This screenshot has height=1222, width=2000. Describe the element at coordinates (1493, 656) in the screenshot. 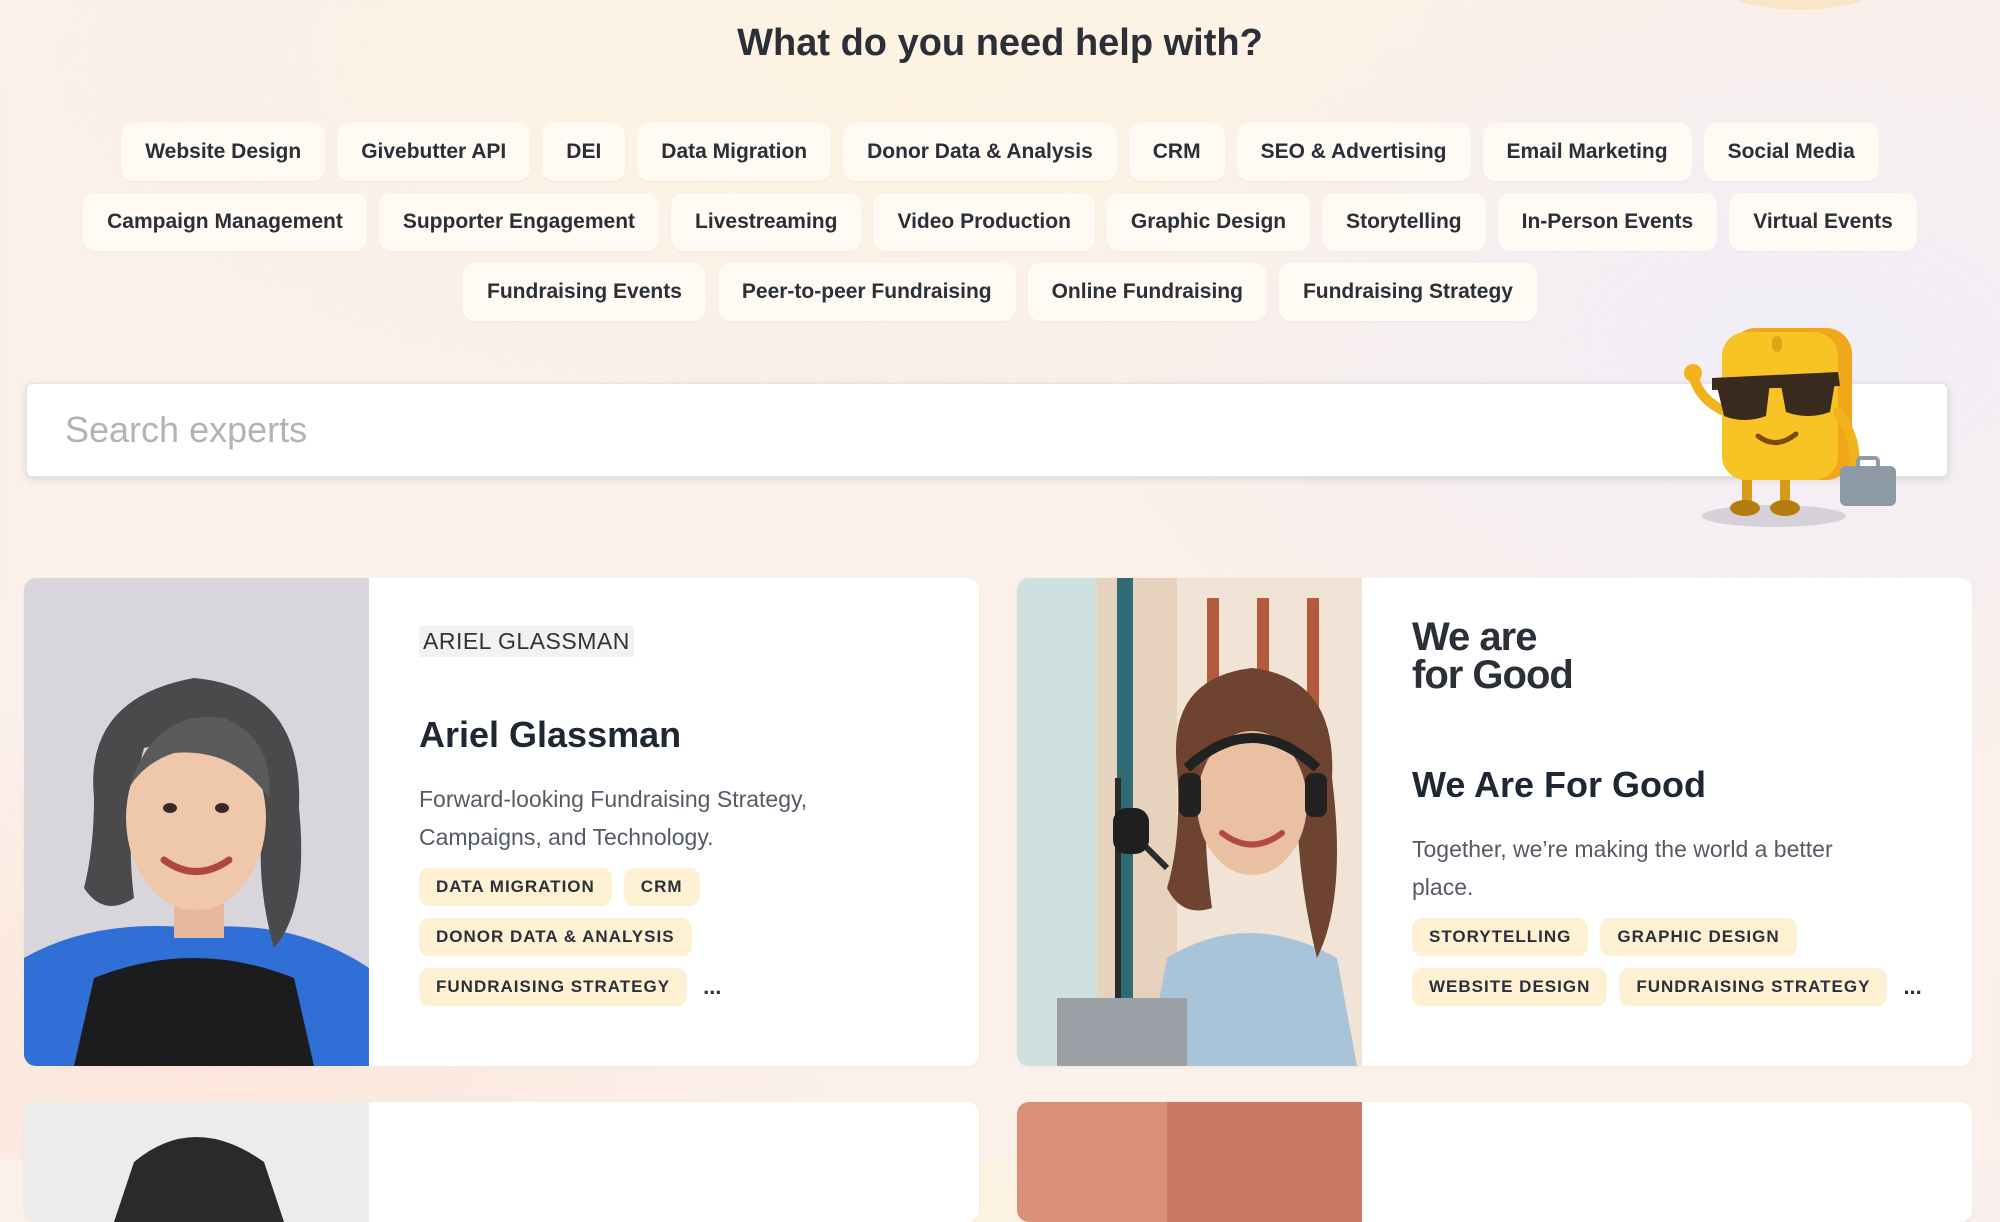

I see `we-are-for-good-logo: We are for Good` at that location.